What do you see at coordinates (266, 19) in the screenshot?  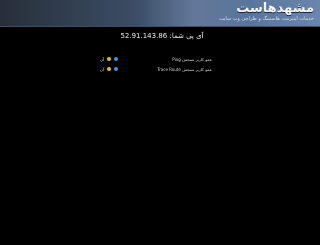 I see `logo-subtitle: خدمات اینترنت، هاستینگ و طراحی وب سایت` at bounding box center [266, 19].